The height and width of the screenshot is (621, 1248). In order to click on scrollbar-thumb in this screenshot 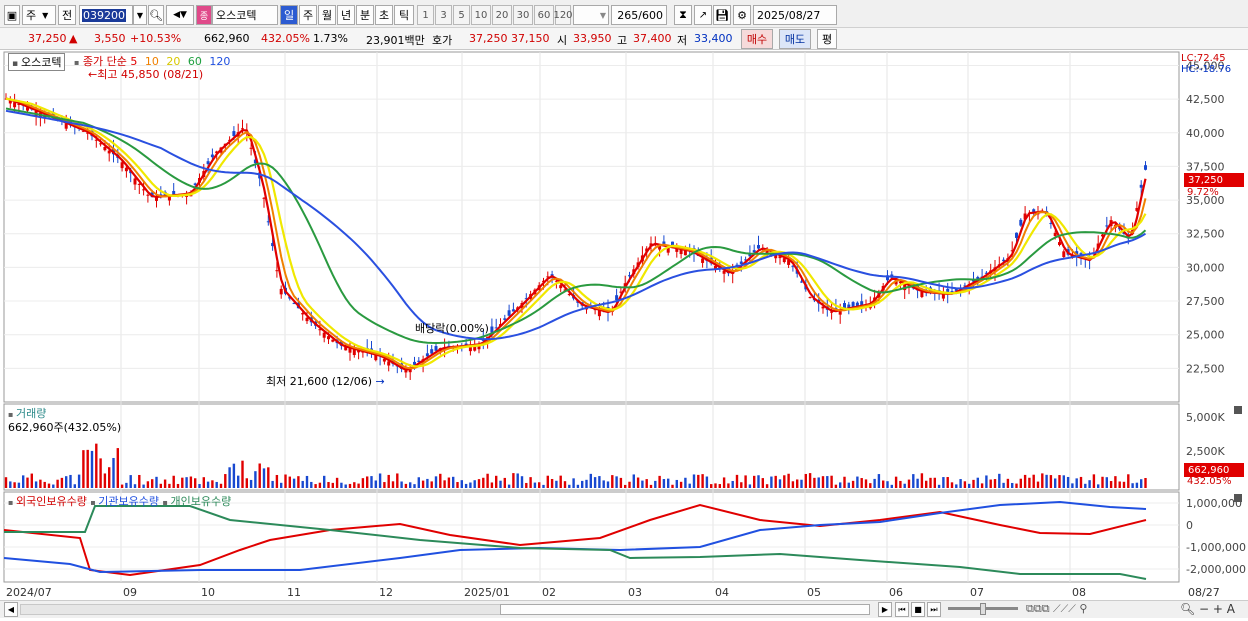, I will do `click(685, 609)`.